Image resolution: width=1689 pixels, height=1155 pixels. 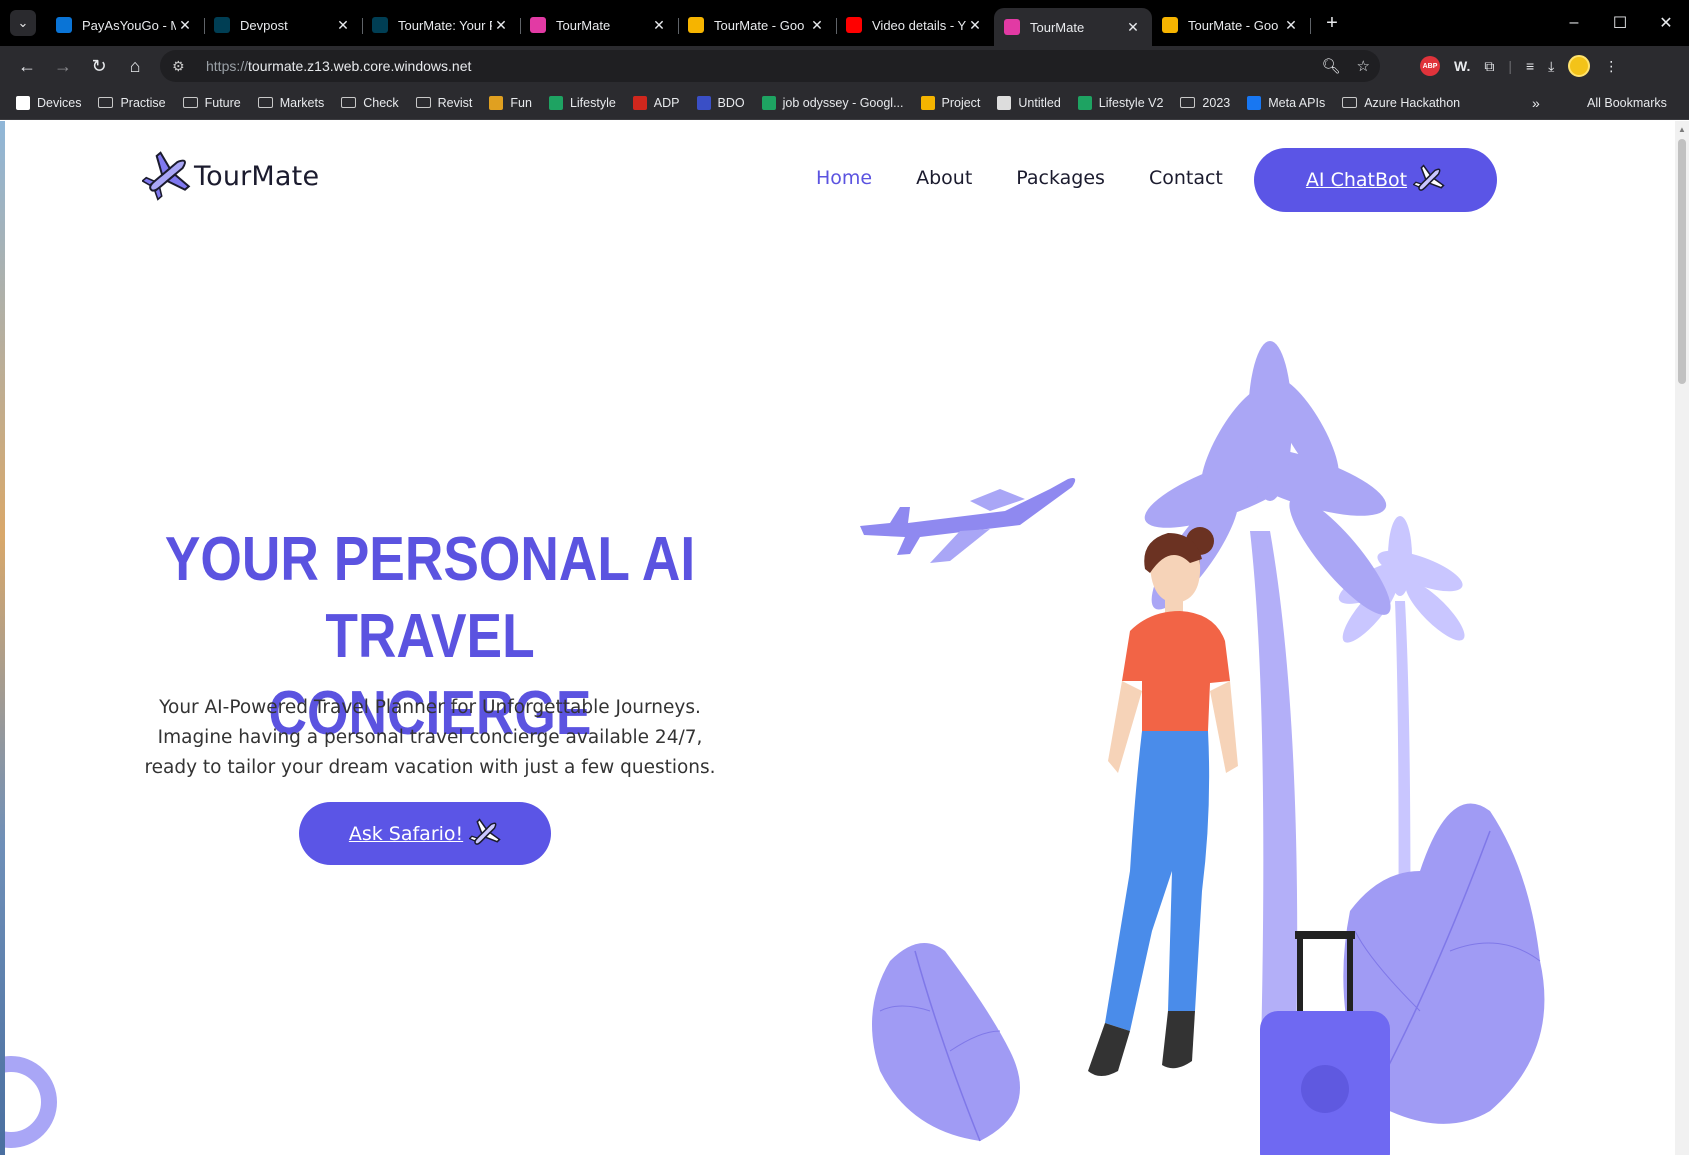 I want to click on site-logo: TourMate, so click(x=230, y=176).